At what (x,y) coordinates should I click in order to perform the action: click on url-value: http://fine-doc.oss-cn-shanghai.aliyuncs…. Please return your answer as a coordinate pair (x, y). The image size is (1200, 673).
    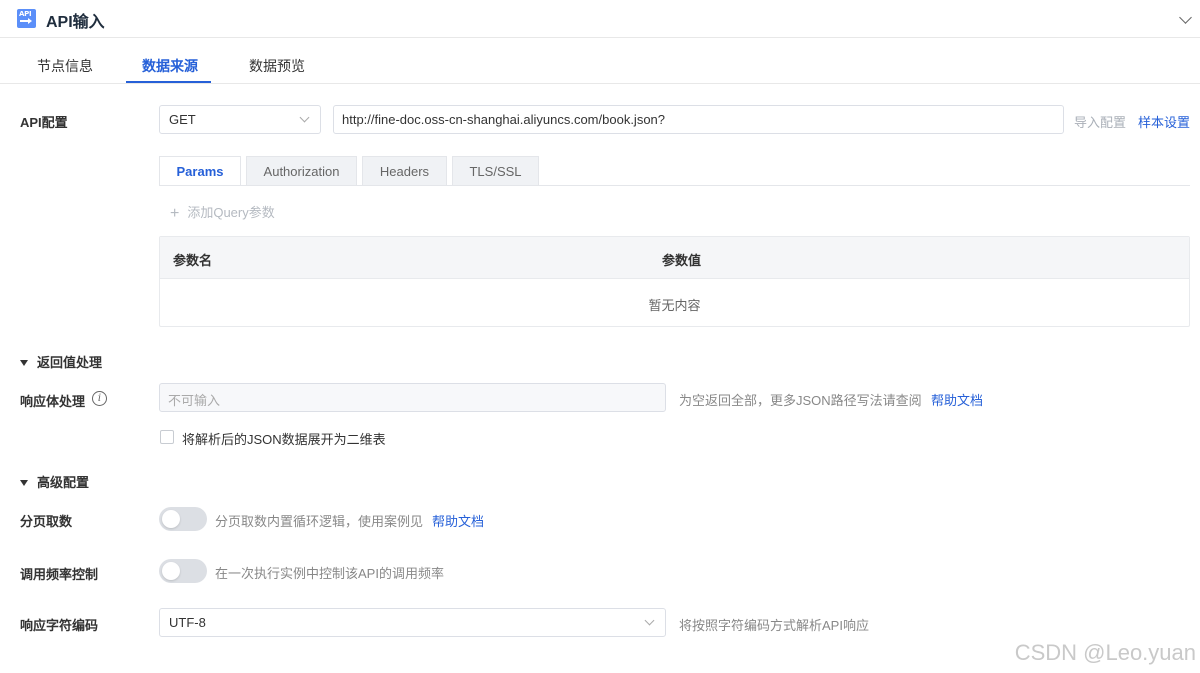
    Looking at the image, I should click on (504, 119).